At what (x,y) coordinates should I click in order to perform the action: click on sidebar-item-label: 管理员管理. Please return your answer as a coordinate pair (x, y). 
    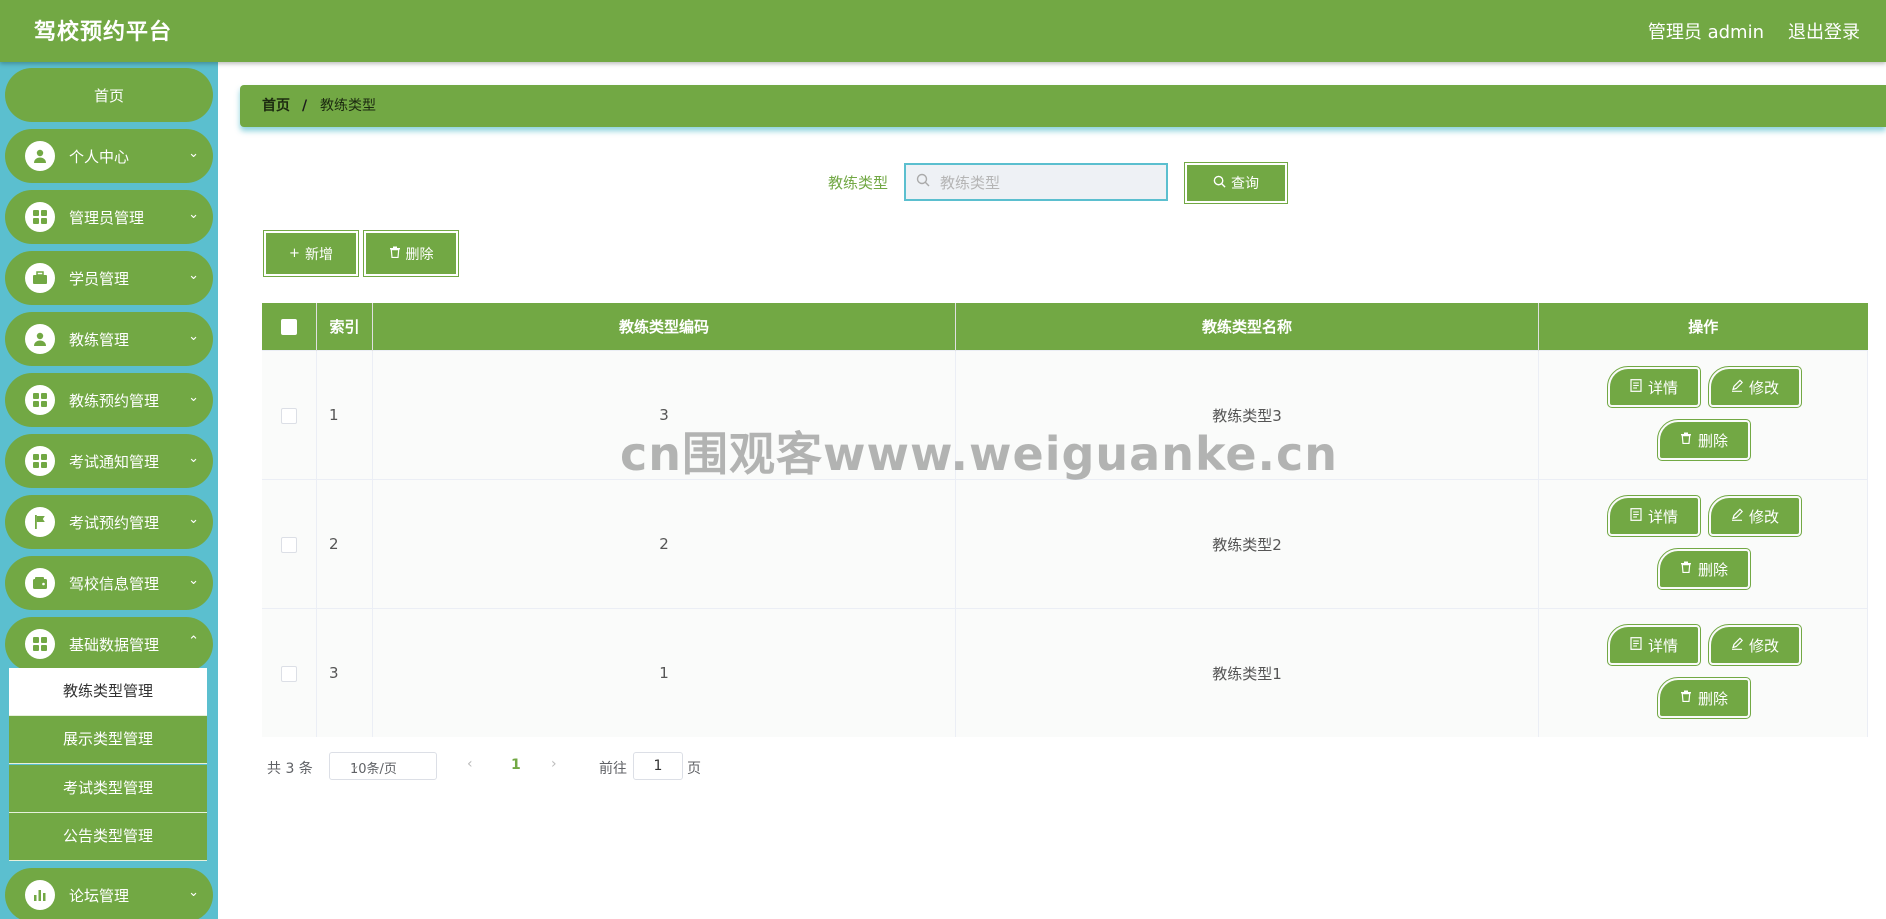
    Looking at the image, I should click on (107, 218).